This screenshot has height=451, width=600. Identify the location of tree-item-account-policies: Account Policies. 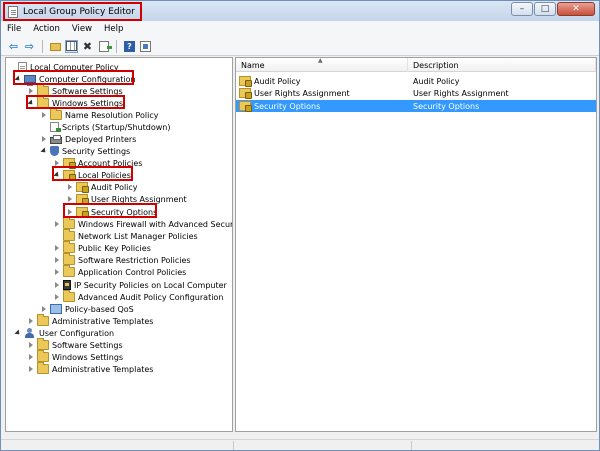
(97, 163).